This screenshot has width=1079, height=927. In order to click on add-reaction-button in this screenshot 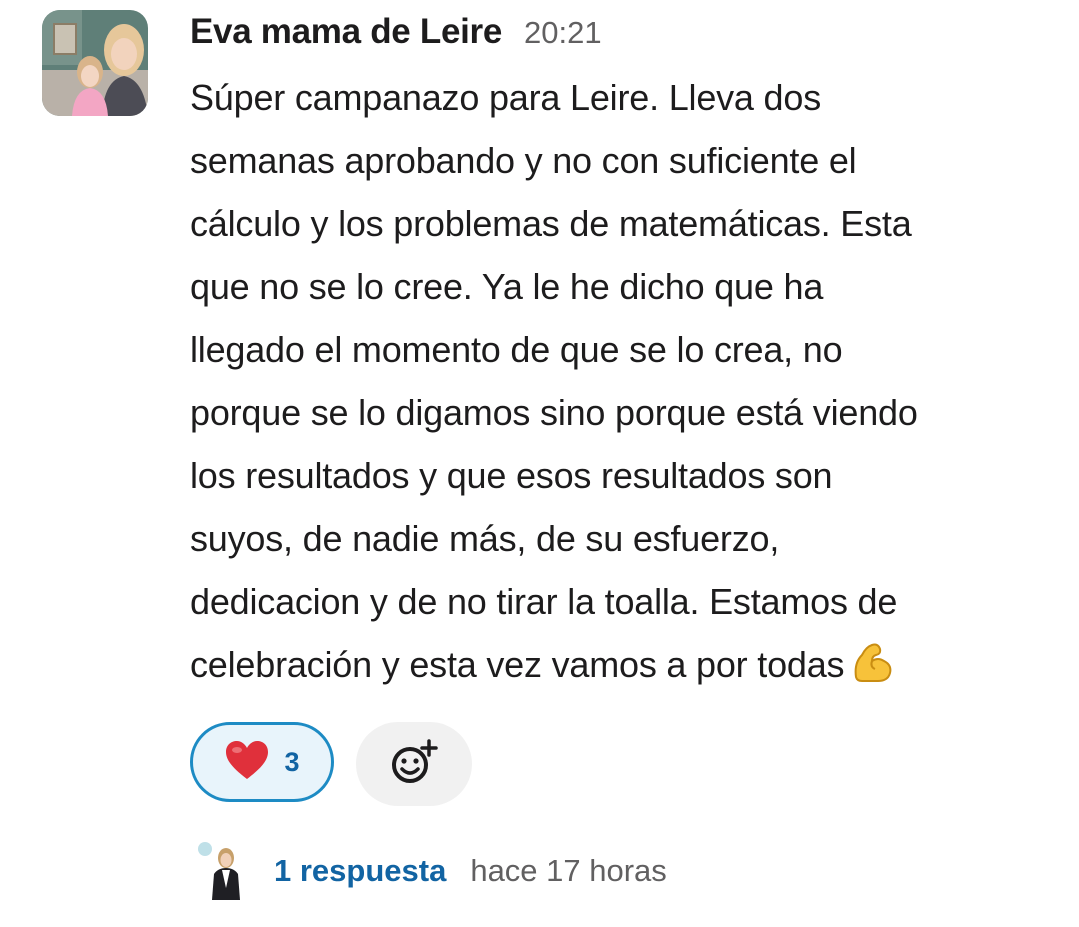, I will do `click(414, 764)`.